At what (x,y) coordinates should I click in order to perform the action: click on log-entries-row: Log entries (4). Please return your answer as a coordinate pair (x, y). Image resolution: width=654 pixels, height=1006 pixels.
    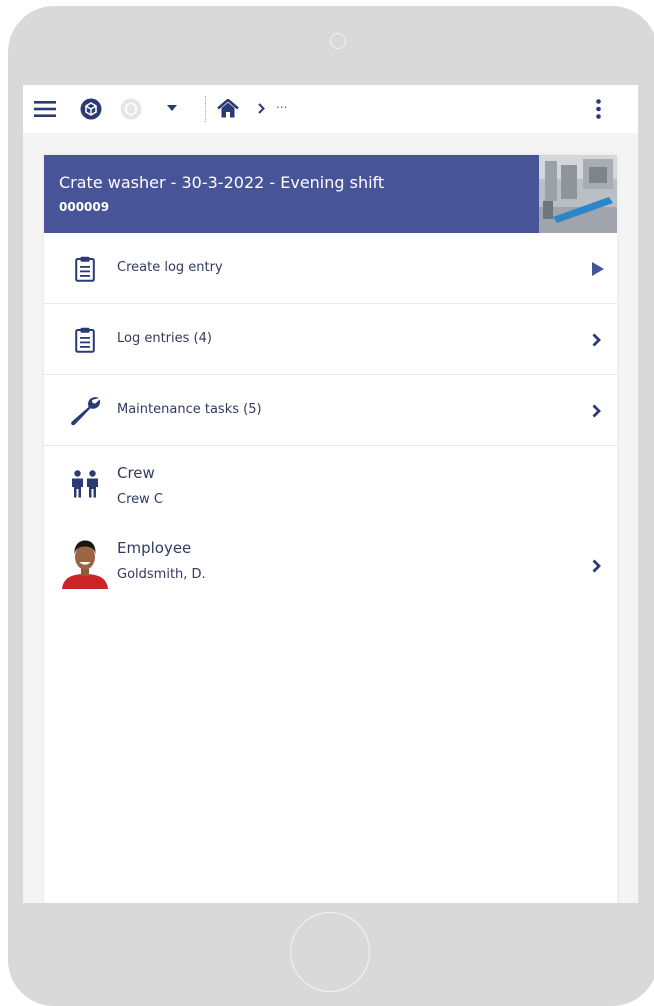
    Looking at the image, I should click on (330, 339).